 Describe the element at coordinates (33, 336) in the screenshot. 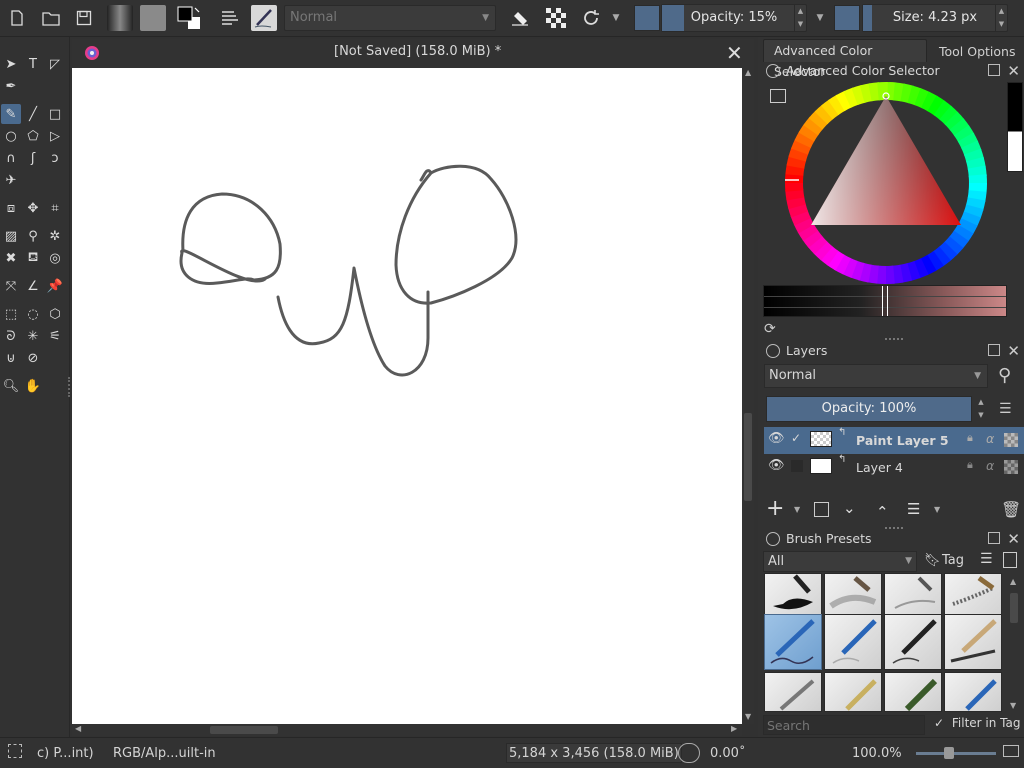

I see `contiguous-selection-icon: ✳` at that location.